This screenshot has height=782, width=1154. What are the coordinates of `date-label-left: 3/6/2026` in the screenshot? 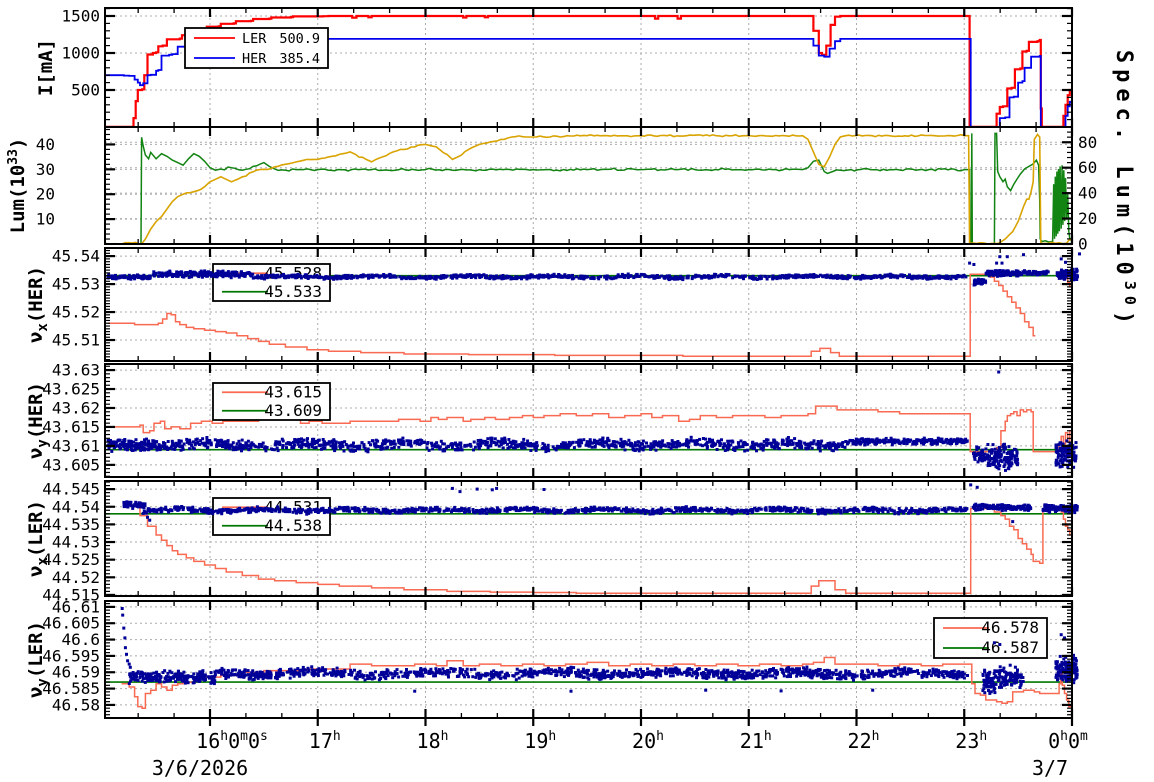 It's located at (200, 768).